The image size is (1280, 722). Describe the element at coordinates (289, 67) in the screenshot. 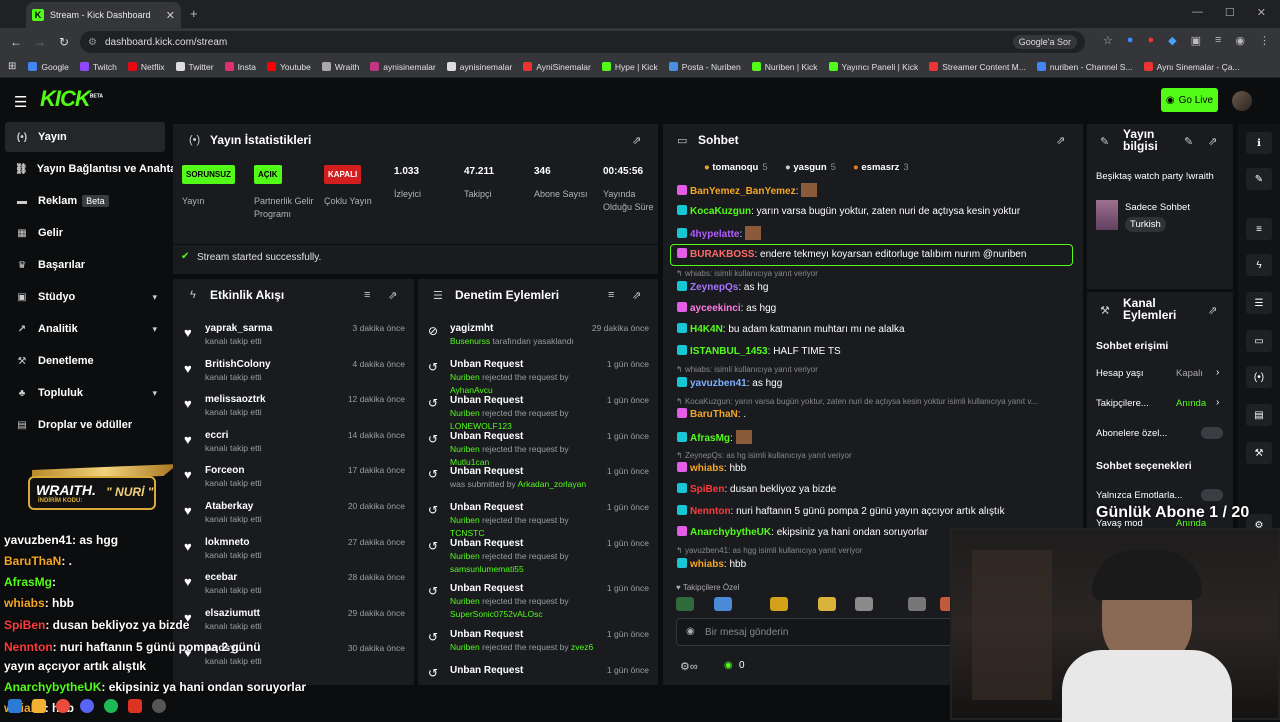

I see `bookmark-item: Youtube` at that location.